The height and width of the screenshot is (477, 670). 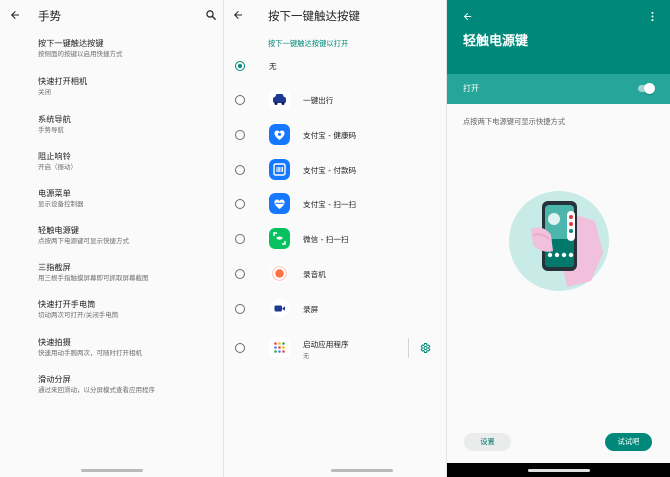 I want to click on page-title: 手势, so click(x=49, y=16).